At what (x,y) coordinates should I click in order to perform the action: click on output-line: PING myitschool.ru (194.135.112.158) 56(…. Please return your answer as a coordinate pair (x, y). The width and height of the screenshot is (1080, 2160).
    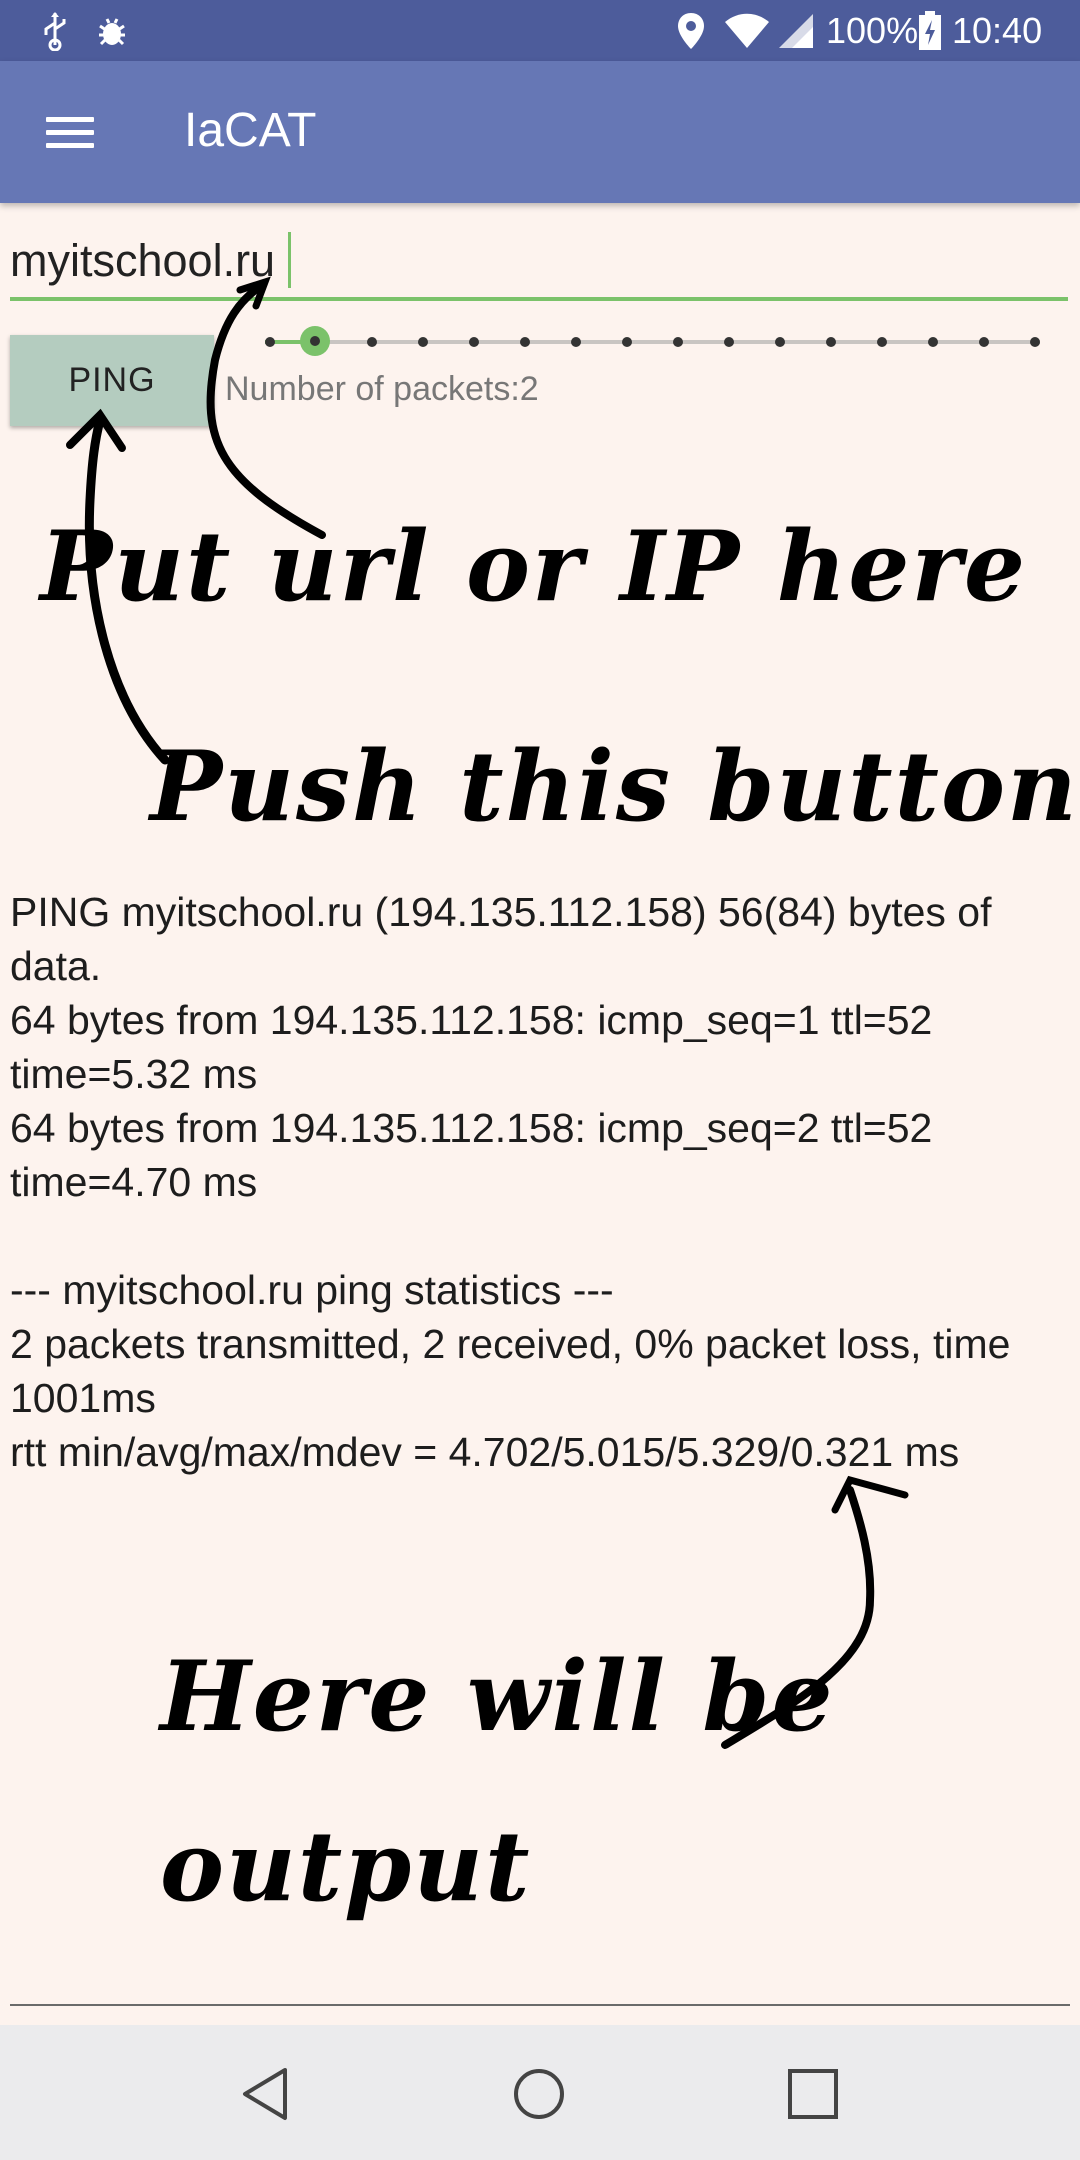
    Looking at the image, I should click on (506, 939).